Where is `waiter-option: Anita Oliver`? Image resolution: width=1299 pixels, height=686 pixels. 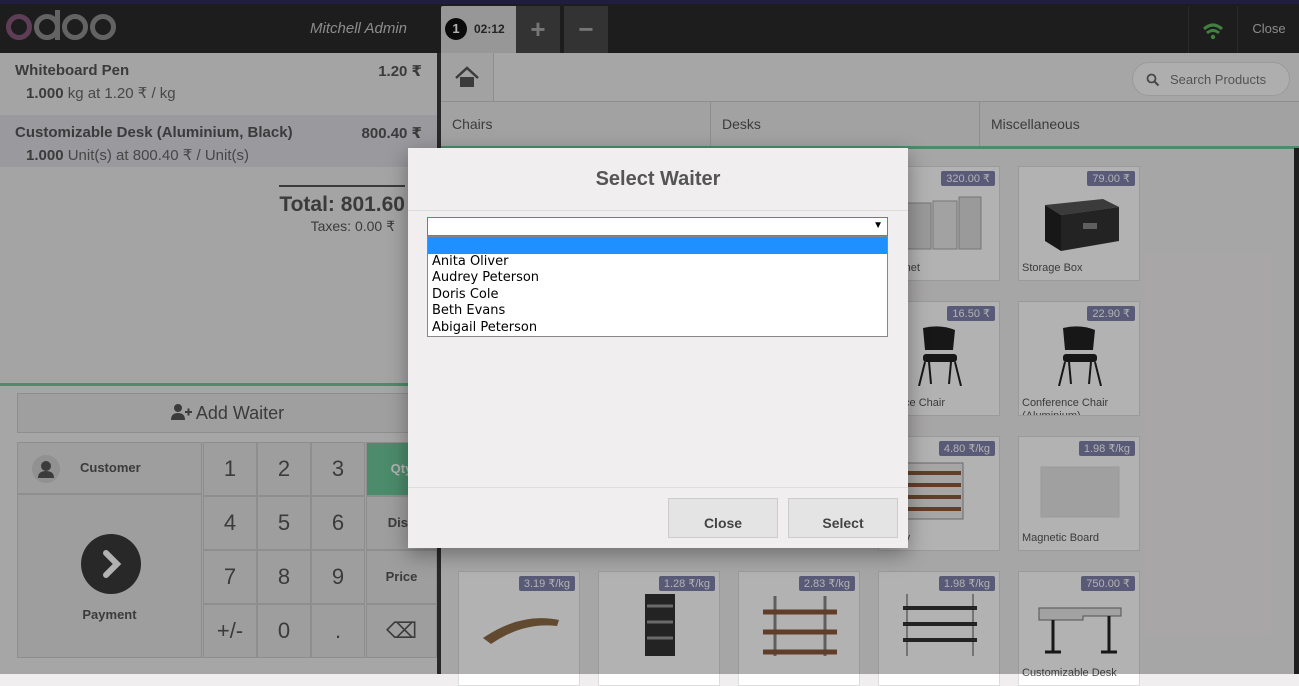
waiter-option: Anita Oliver is located at coordinates (657, 262).